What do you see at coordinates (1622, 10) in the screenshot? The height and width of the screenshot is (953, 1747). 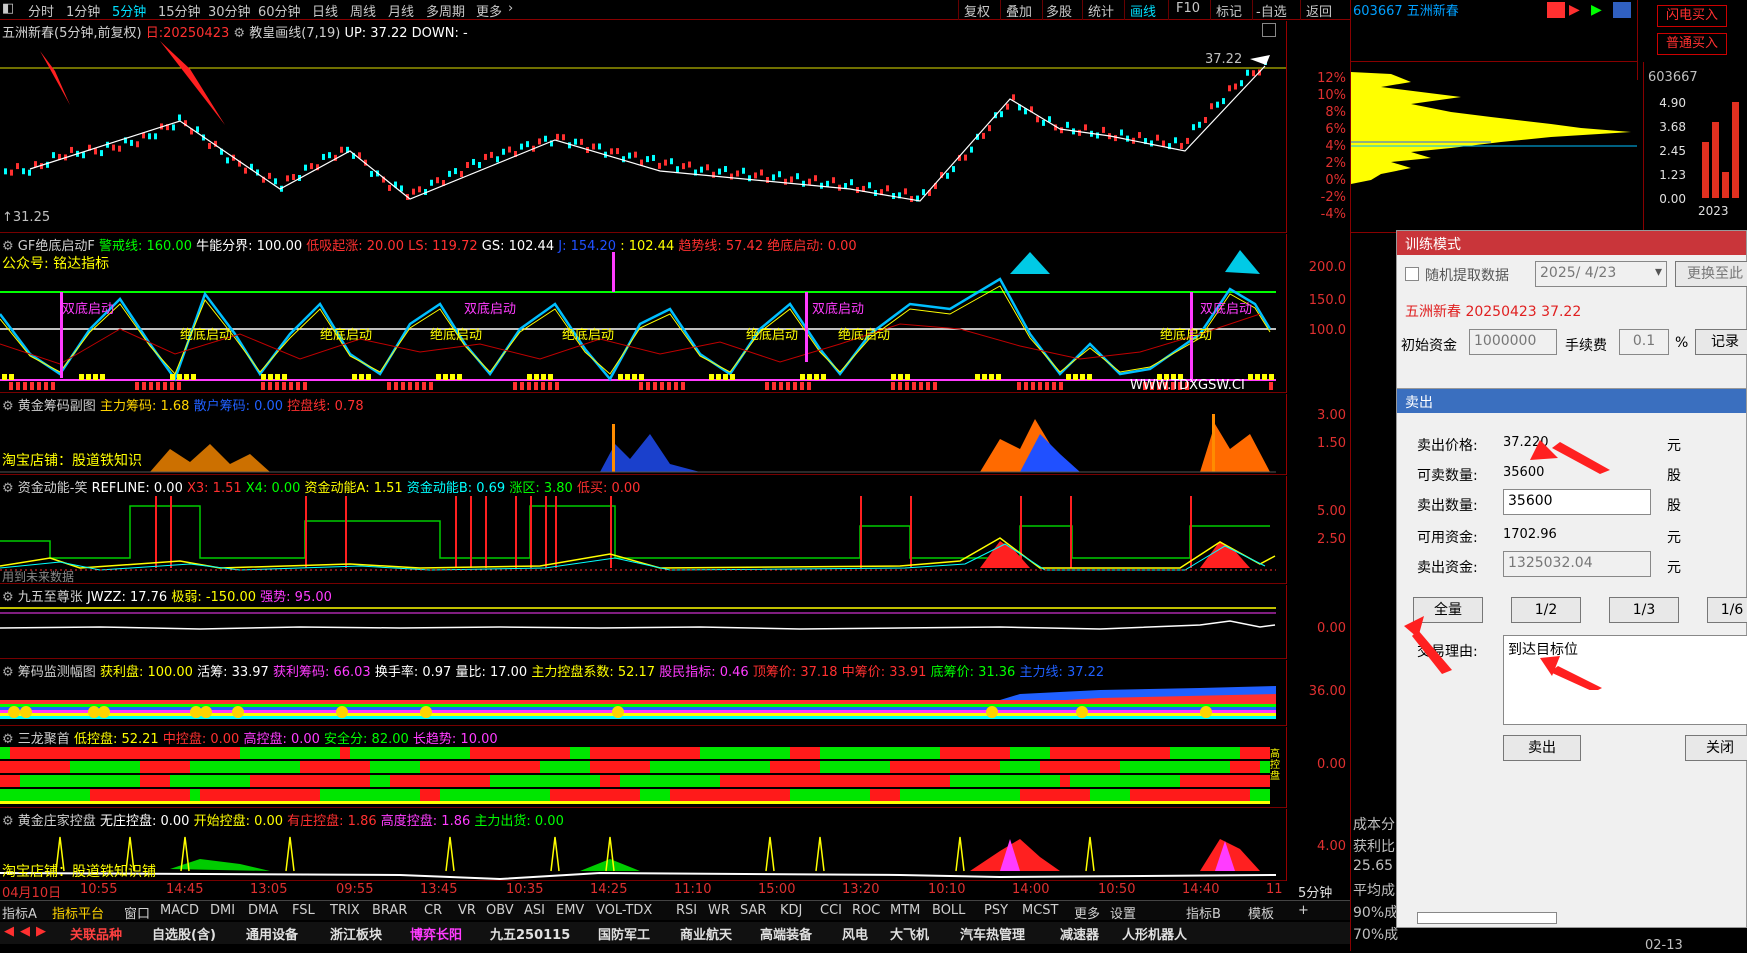 I see `window-icon` at bounding box center [1622, 10].